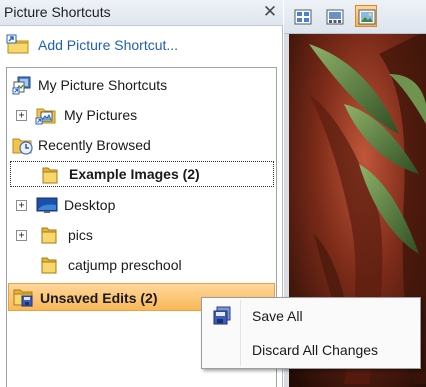  I want to click on tree-item-pics: + pics, so click(141, 235).